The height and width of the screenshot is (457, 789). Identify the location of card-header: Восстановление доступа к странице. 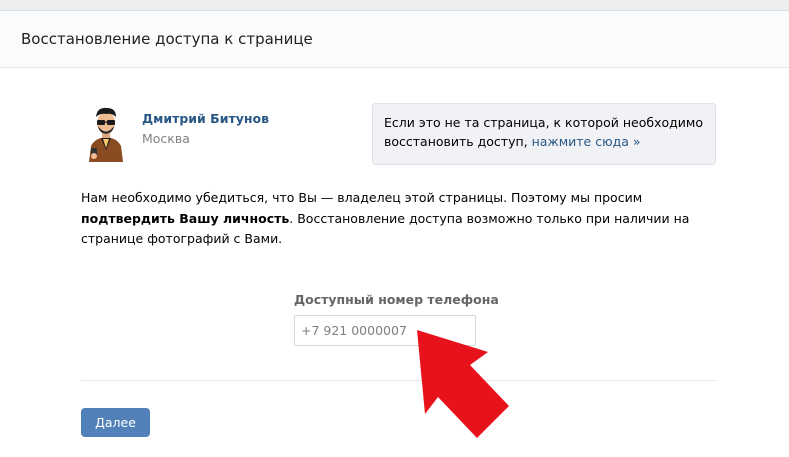
(394, 39).